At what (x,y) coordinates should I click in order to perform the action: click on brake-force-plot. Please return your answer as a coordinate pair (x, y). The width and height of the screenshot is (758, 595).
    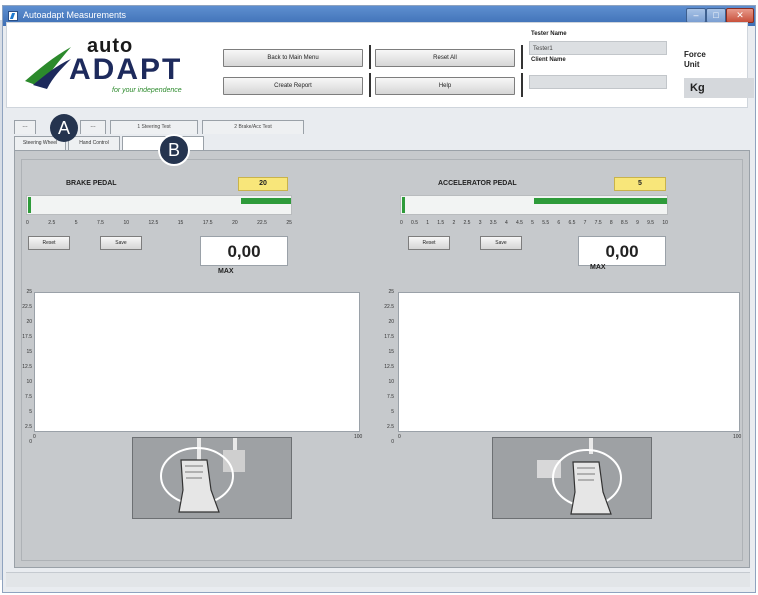
    Looking at the image, I should click on (197, 362).